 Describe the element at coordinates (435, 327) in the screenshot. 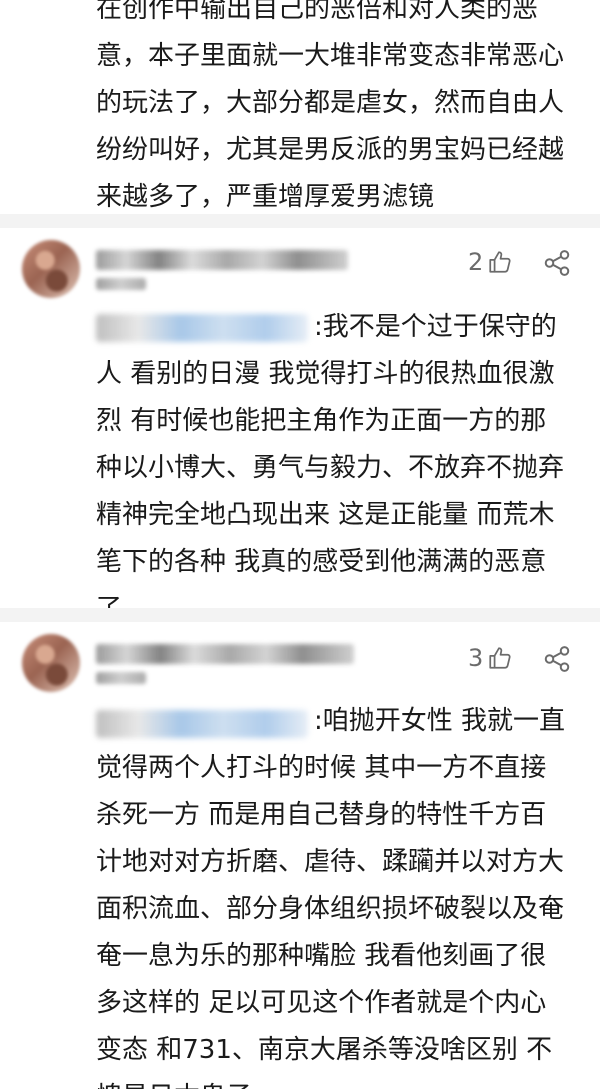

I see `comment-line: :我不是个过于保守的` at that location.